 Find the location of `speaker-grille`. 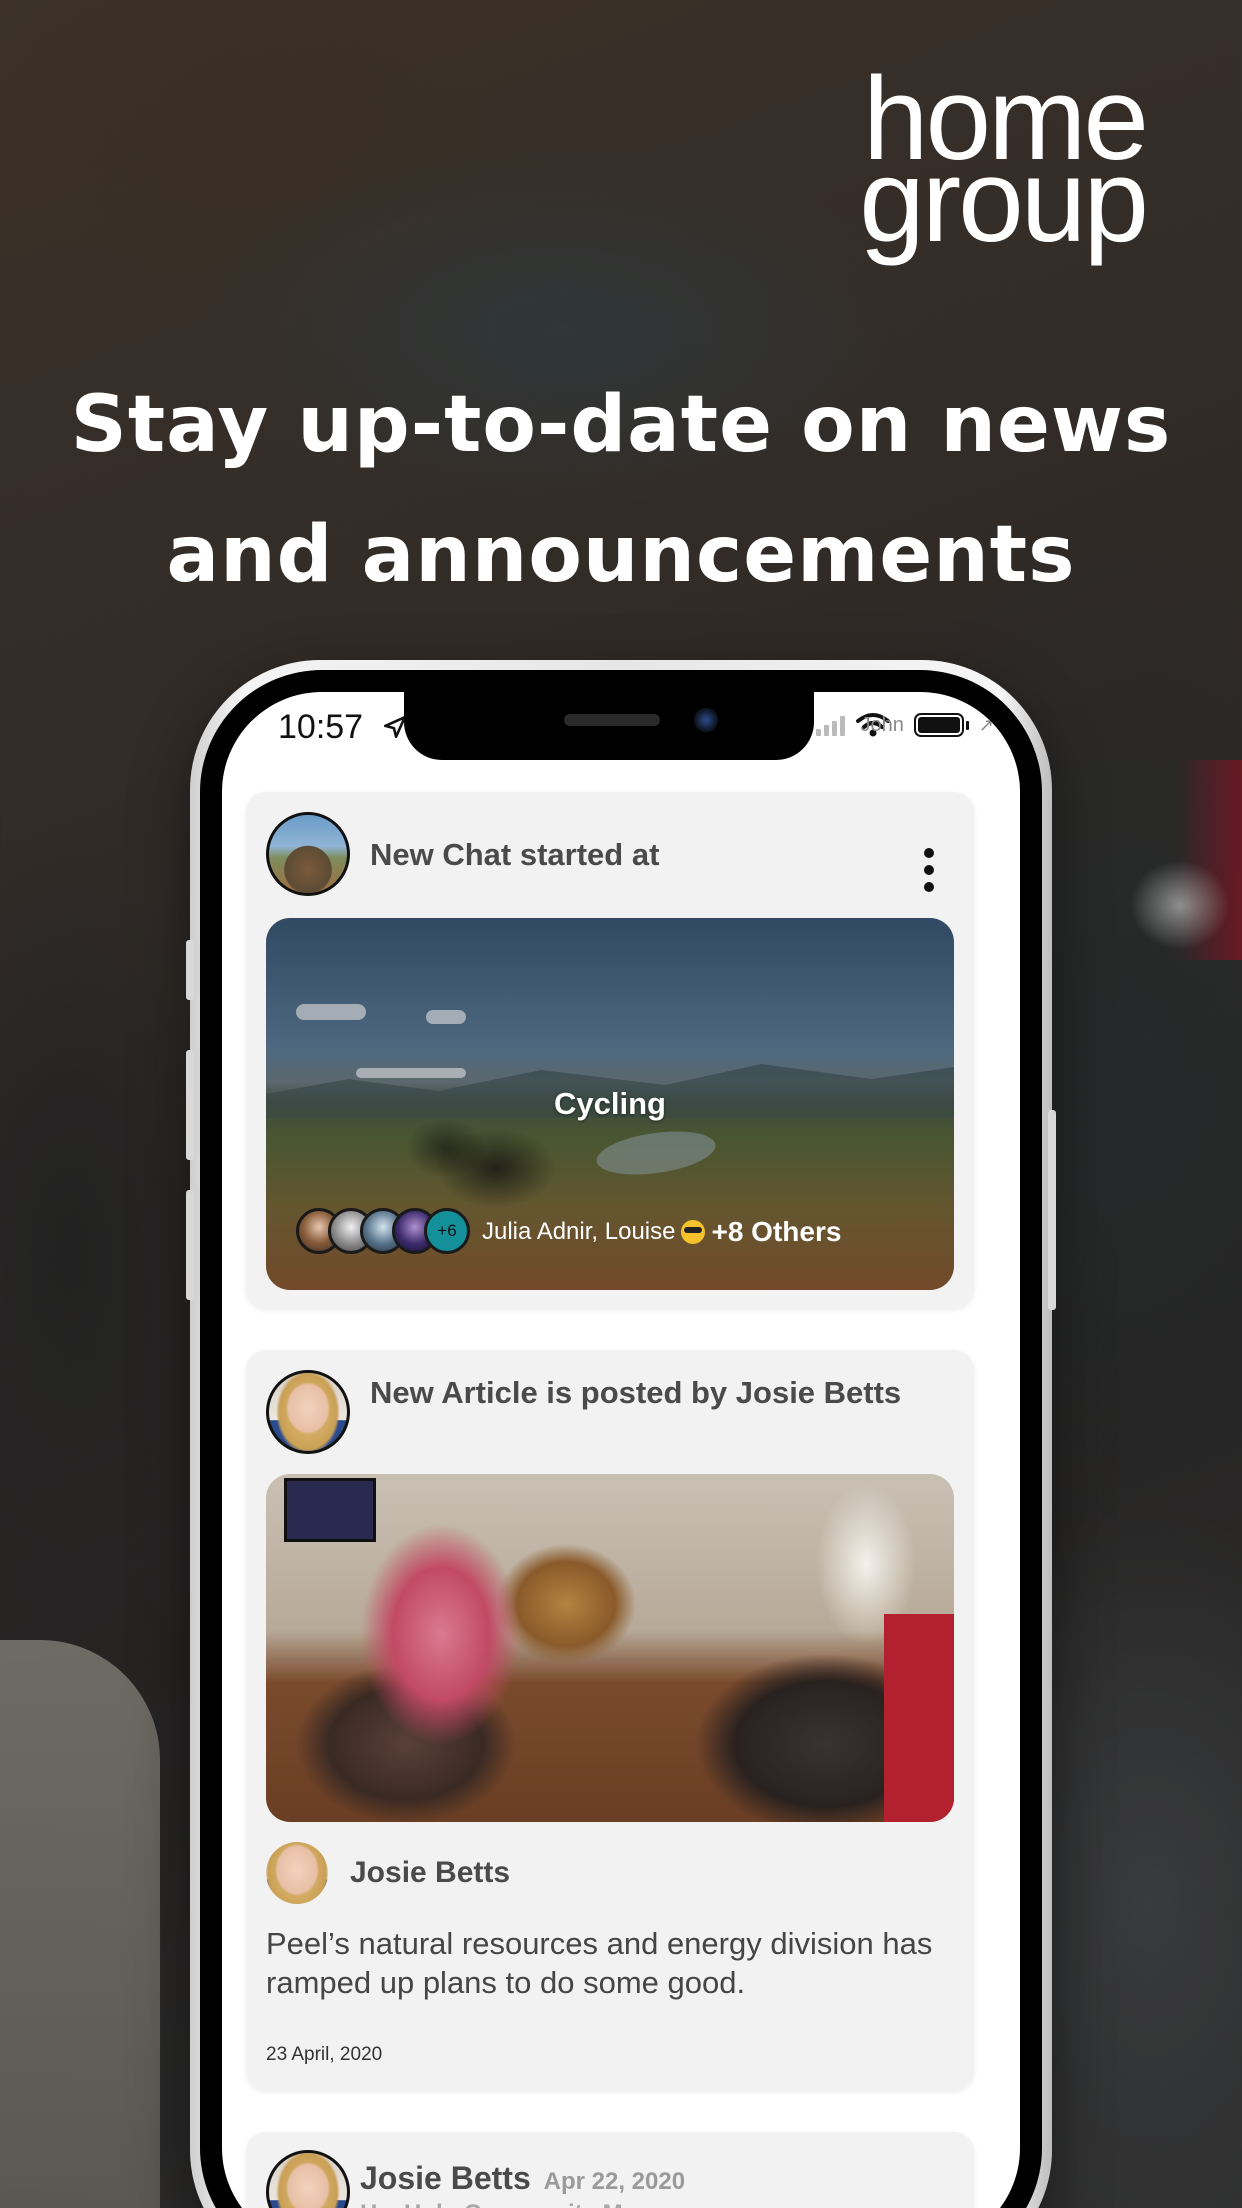

speaker-grille is located at coordinates (612, 720).